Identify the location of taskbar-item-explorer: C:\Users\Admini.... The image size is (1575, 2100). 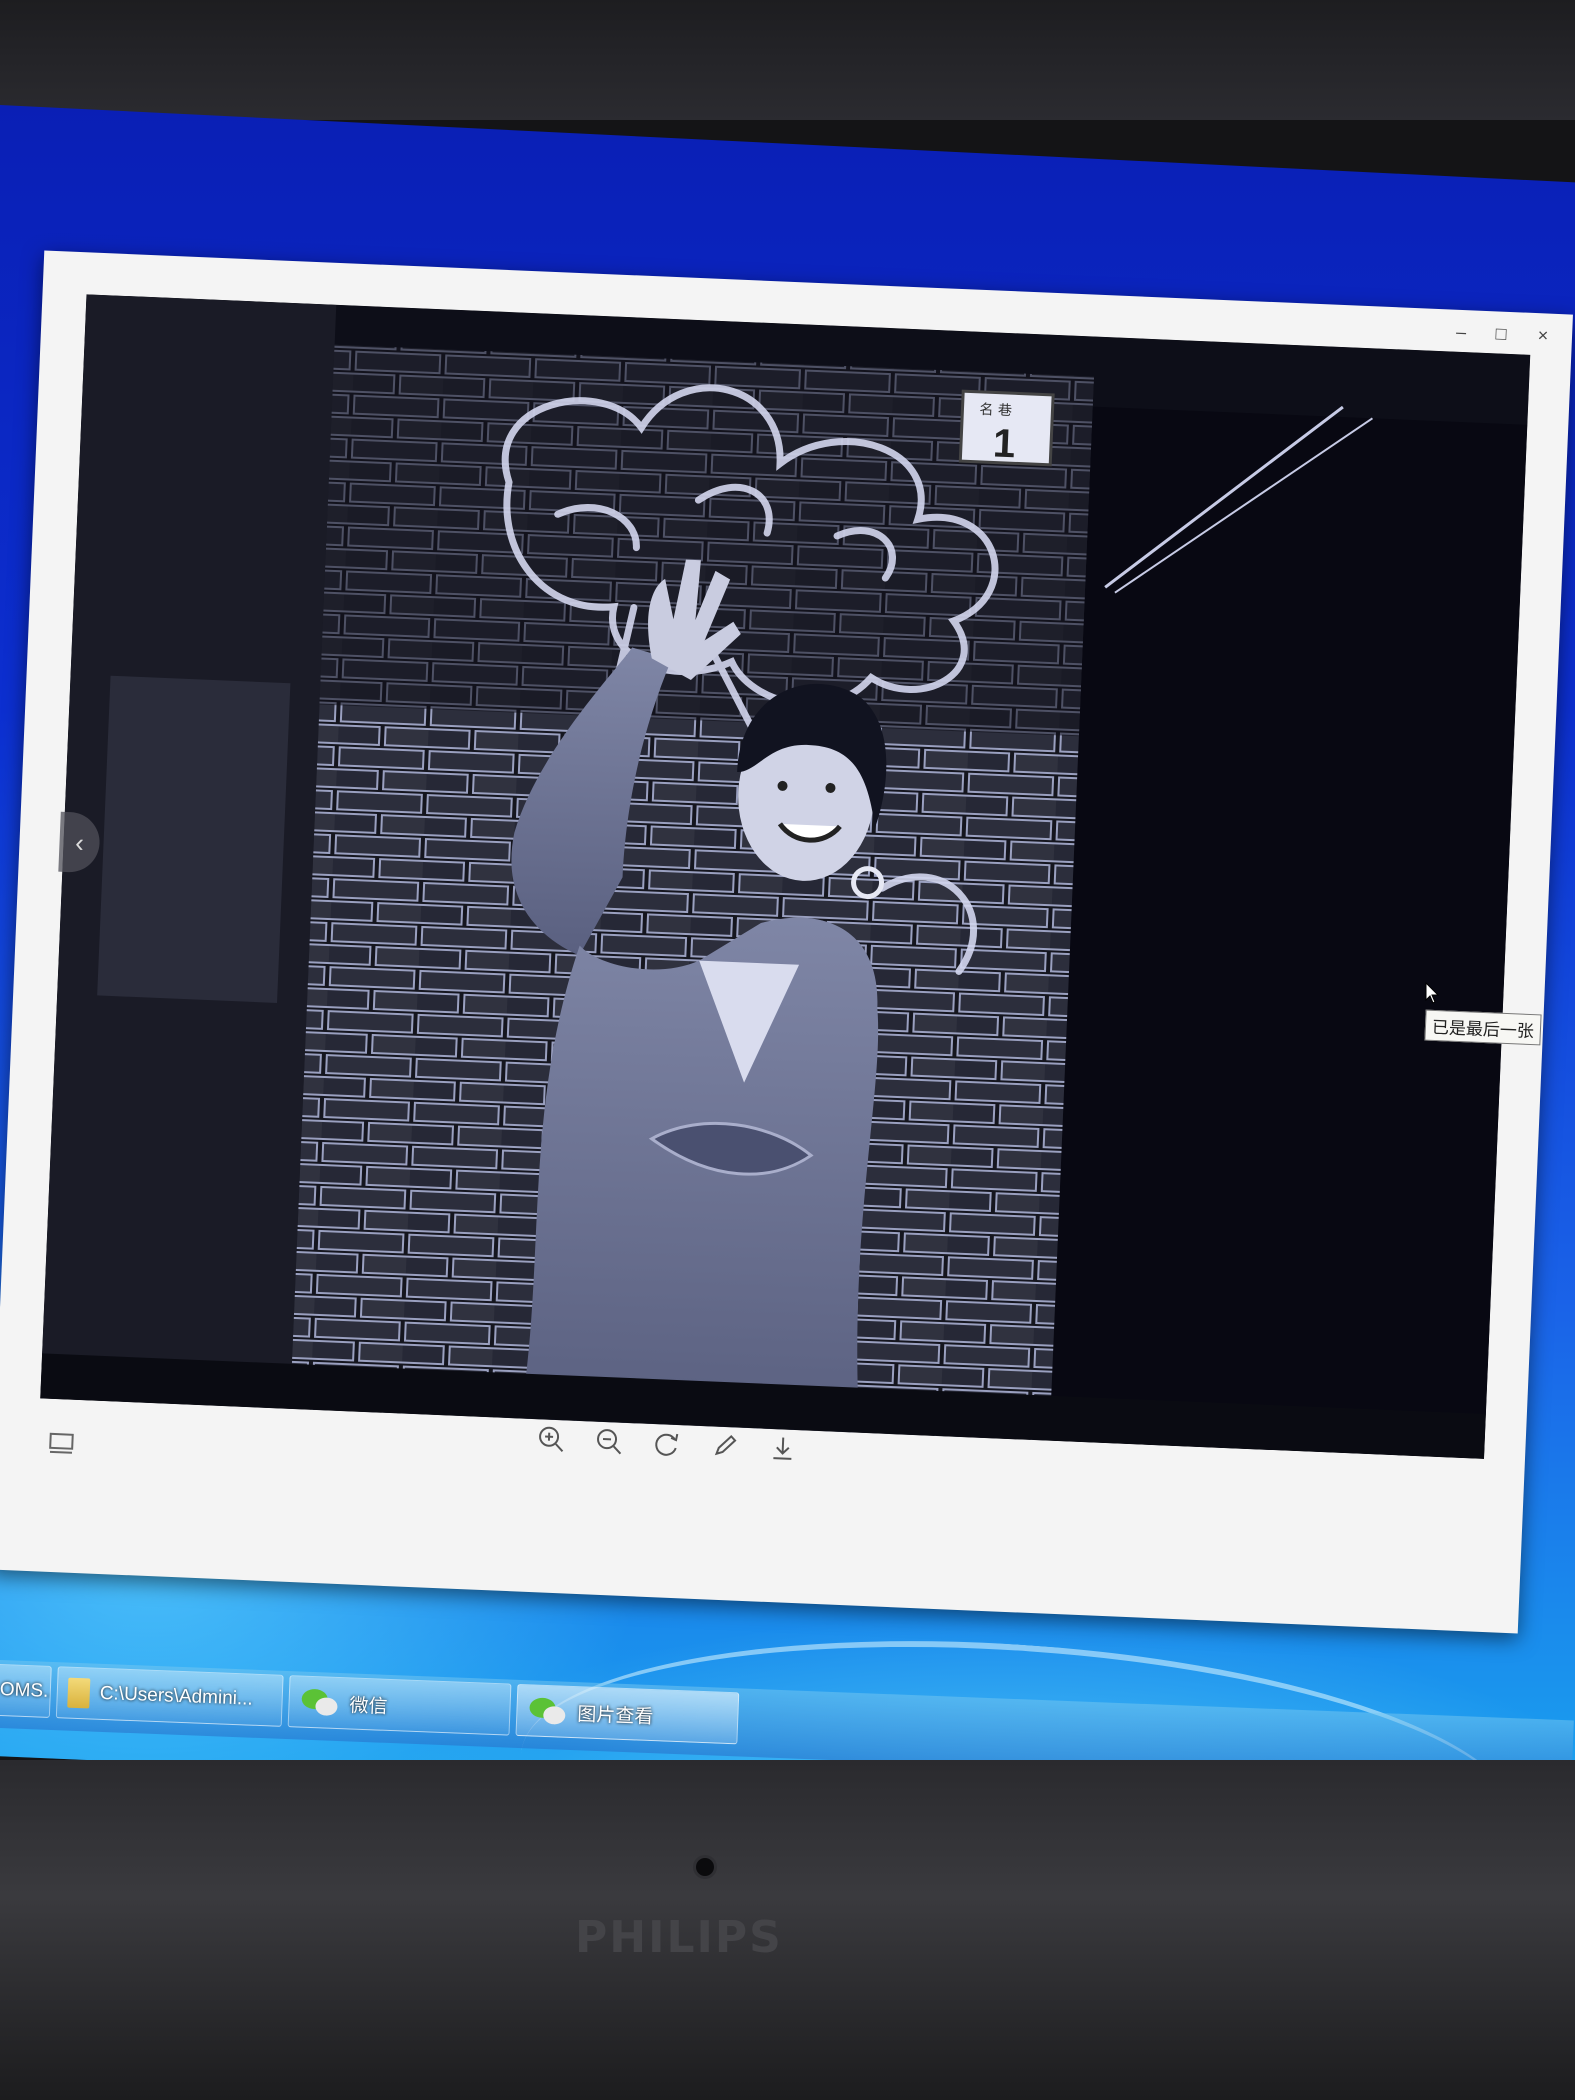
(169, 1696).